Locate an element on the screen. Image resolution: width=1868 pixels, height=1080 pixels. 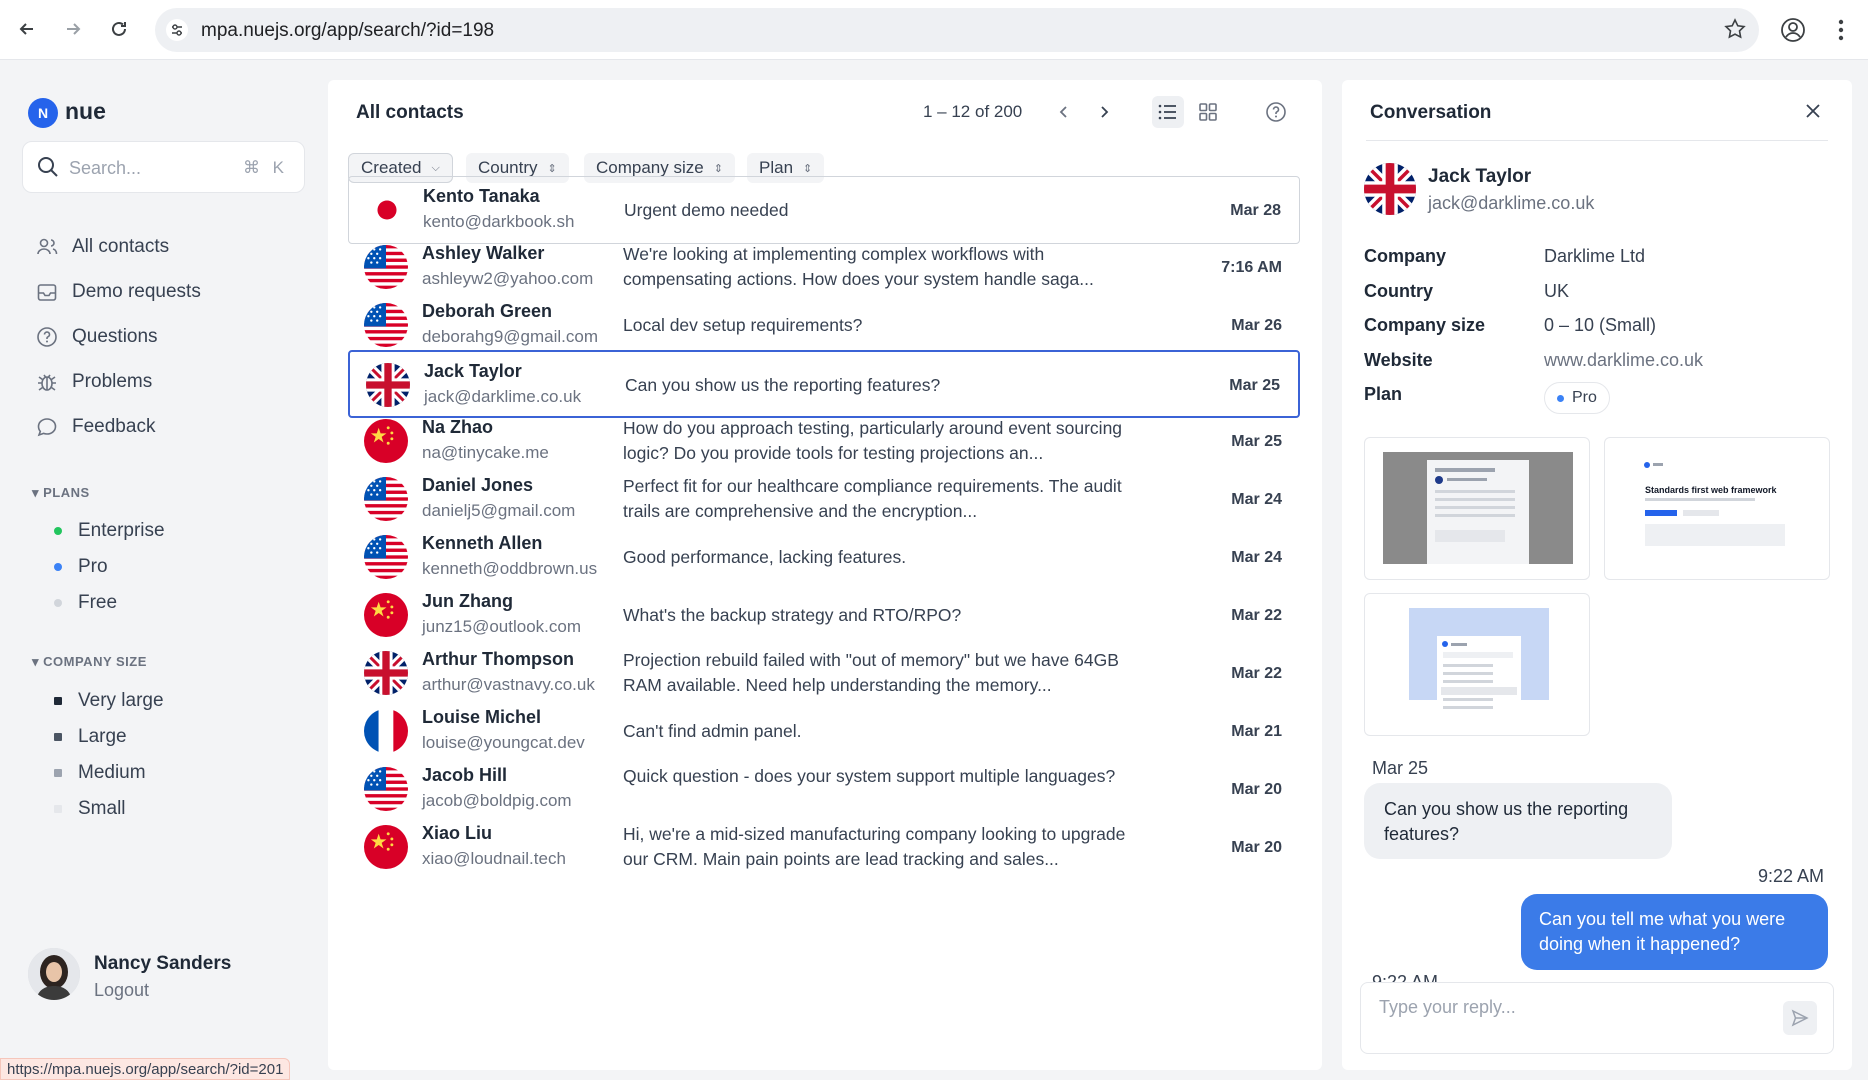
plans-title-text: PLANS is located at coordinates (66, 492).